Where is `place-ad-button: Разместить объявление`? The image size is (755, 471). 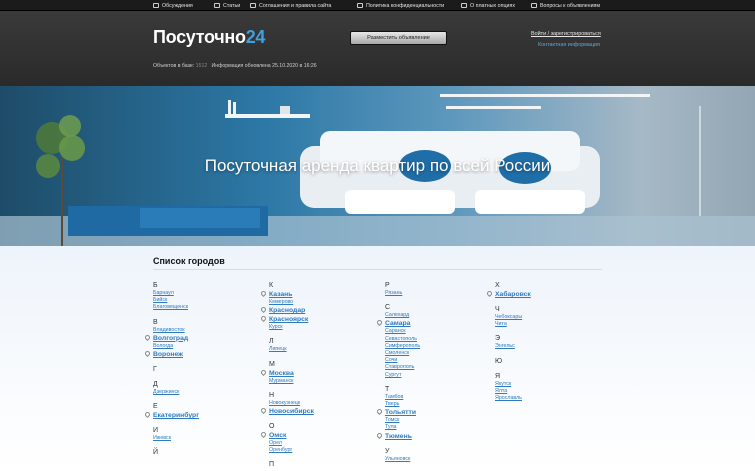
place-ad-button: Разместить объявление is located at coordinates (398, 38).